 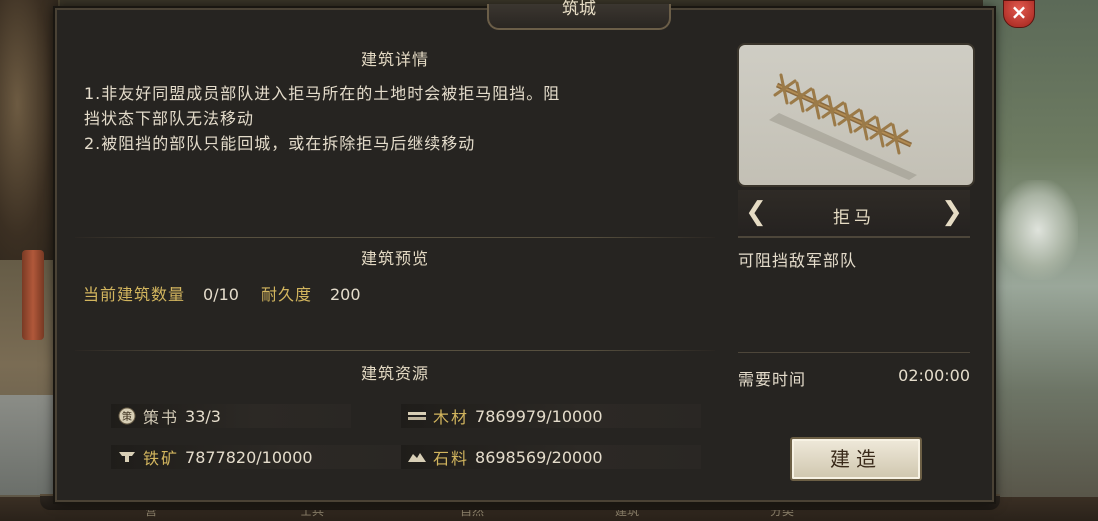 What do you see at coordinates (539, 457) in the screenshot?
I see `resource-value: 8698569/20000` at bounding box center [539, 457].